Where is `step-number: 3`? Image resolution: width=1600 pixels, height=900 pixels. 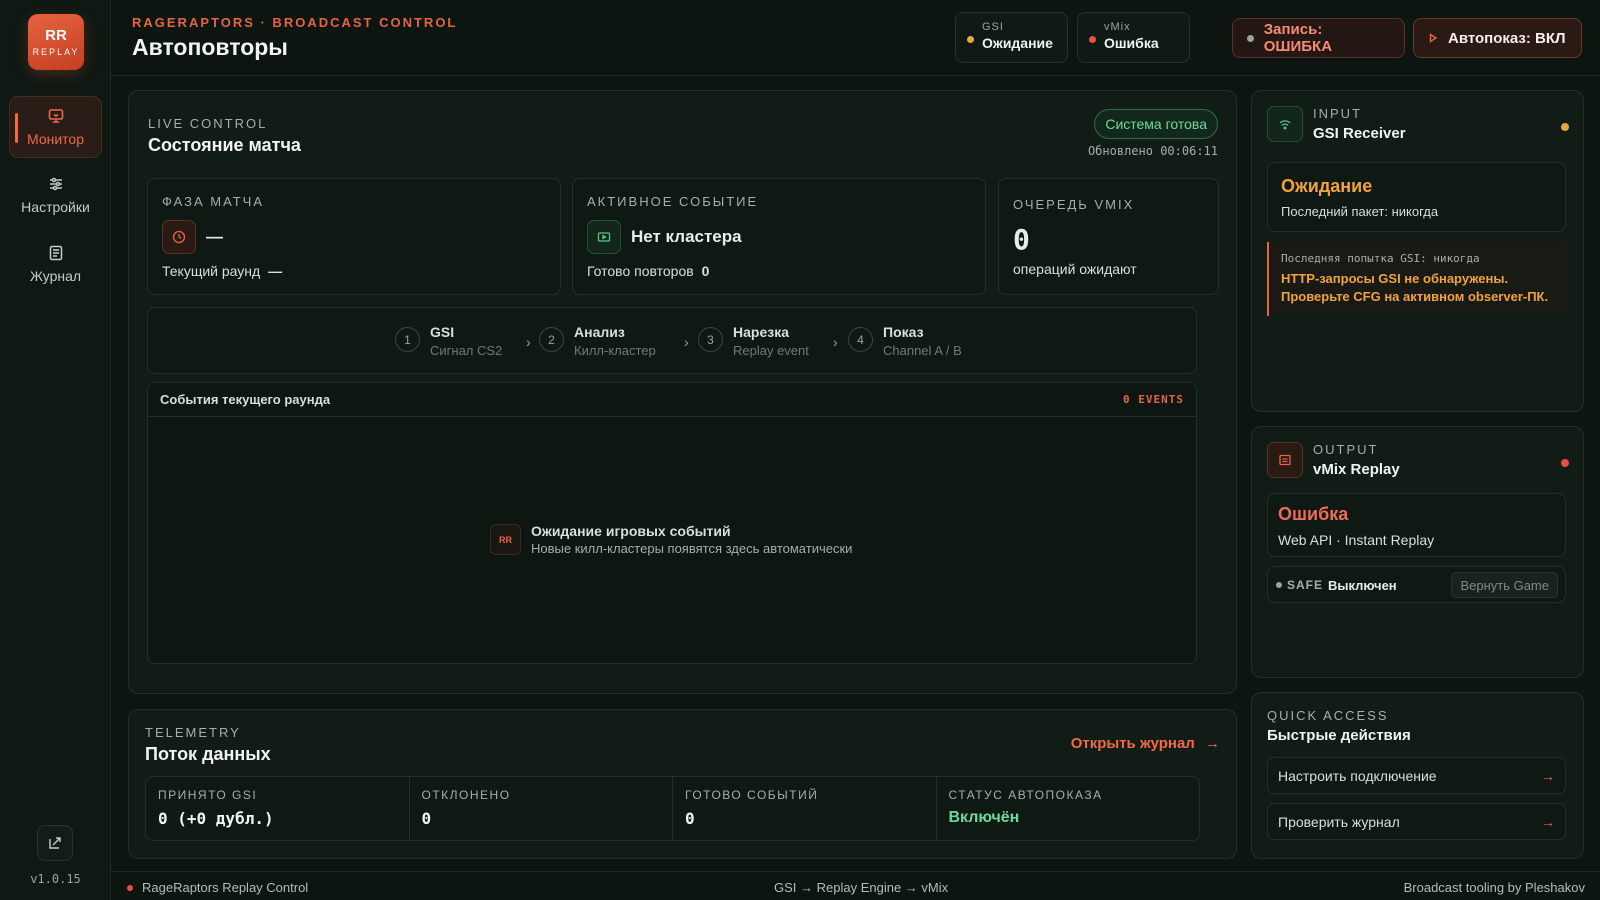 step-number: 3 is located at coordinates (710, 339).